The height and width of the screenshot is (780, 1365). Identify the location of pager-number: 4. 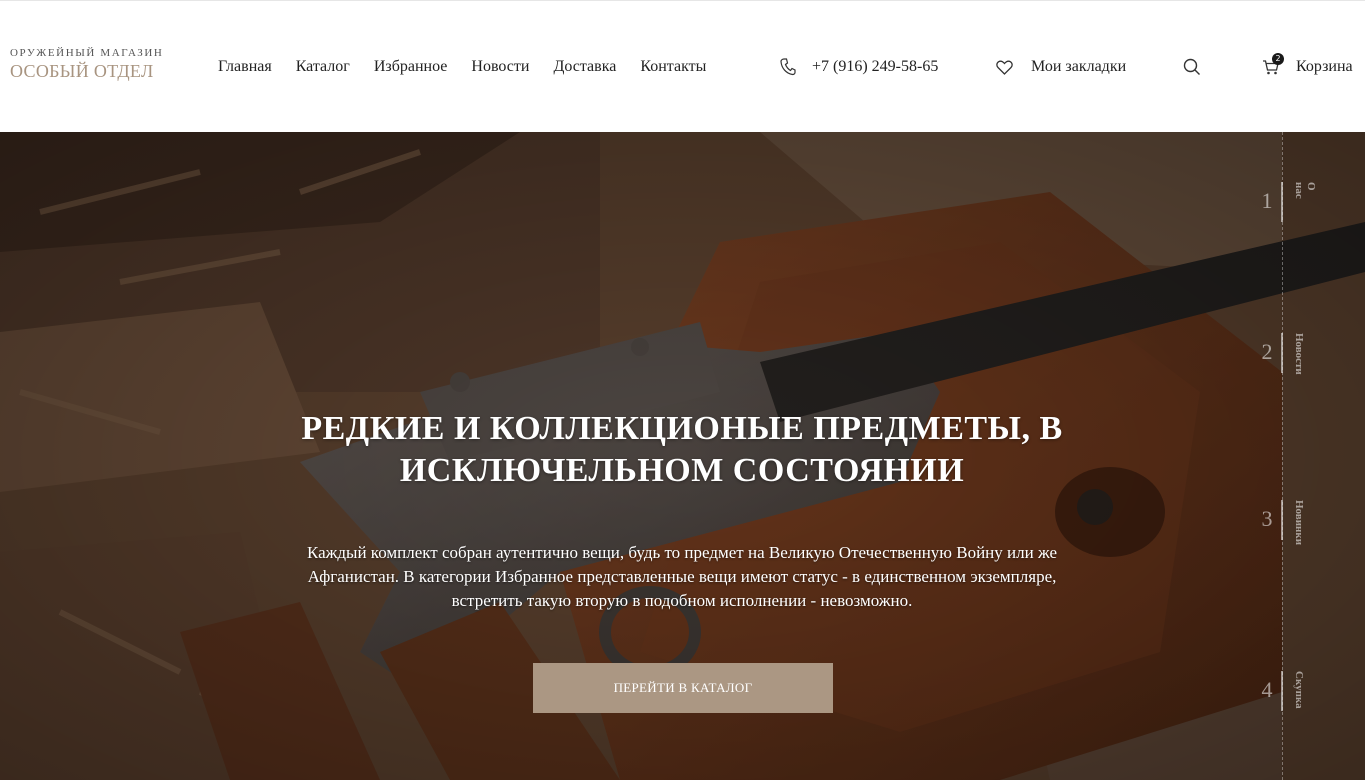
(1267, 689).